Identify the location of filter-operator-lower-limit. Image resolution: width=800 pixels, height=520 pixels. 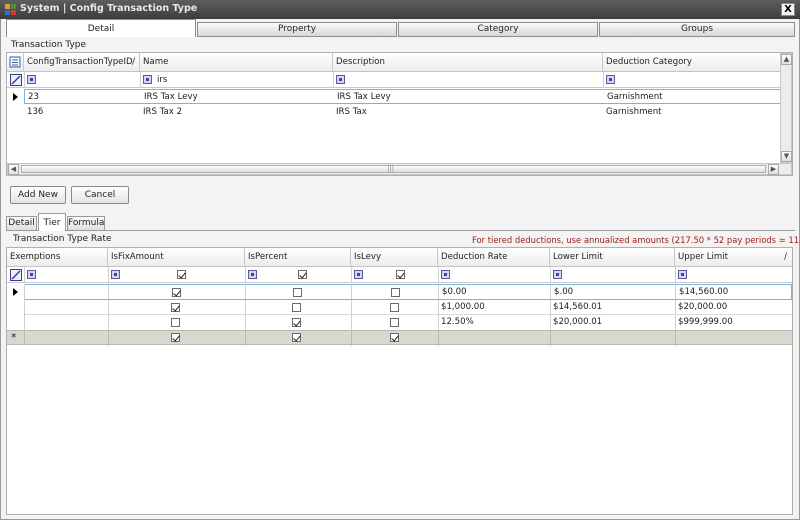
(557, 274).